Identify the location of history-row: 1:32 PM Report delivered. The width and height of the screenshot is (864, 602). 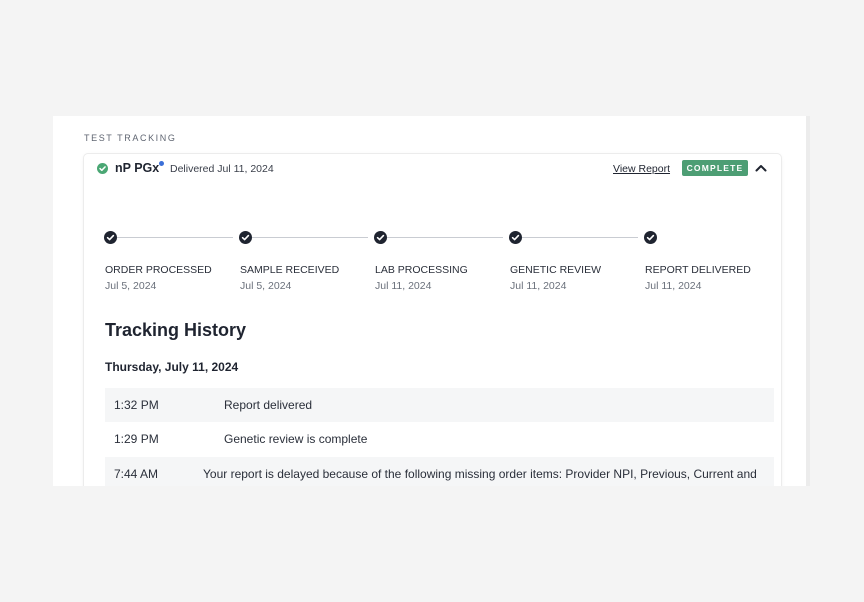
(439, 405).